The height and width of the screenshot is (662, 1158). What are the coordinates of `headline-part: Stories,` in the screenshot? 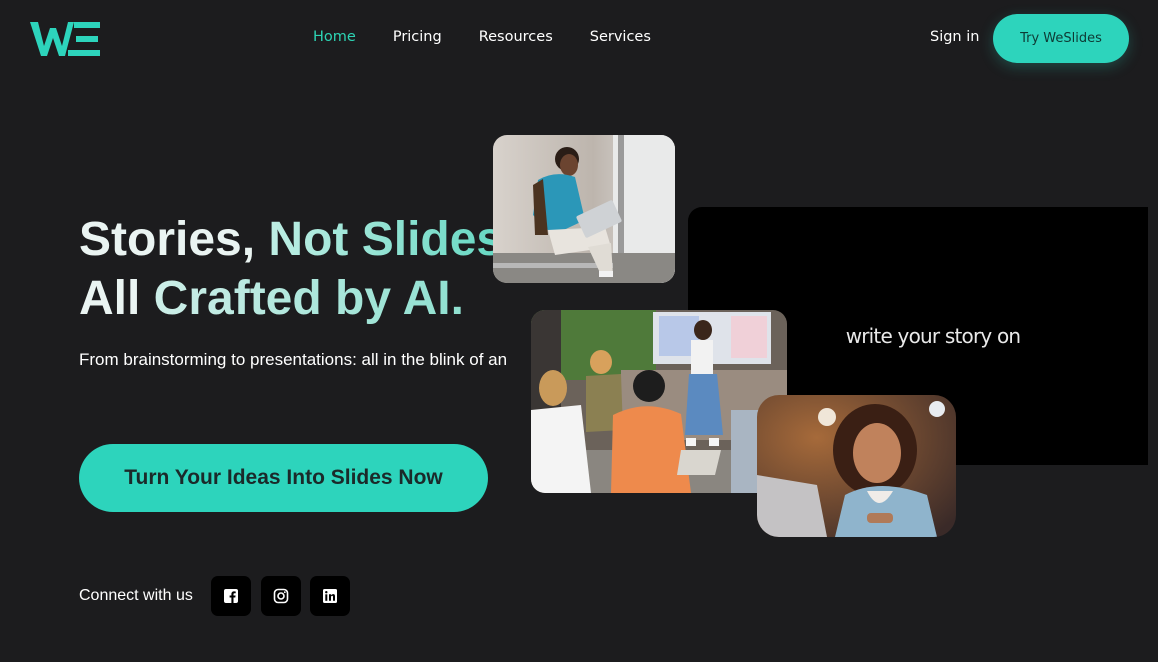 It's located at (174, 239).